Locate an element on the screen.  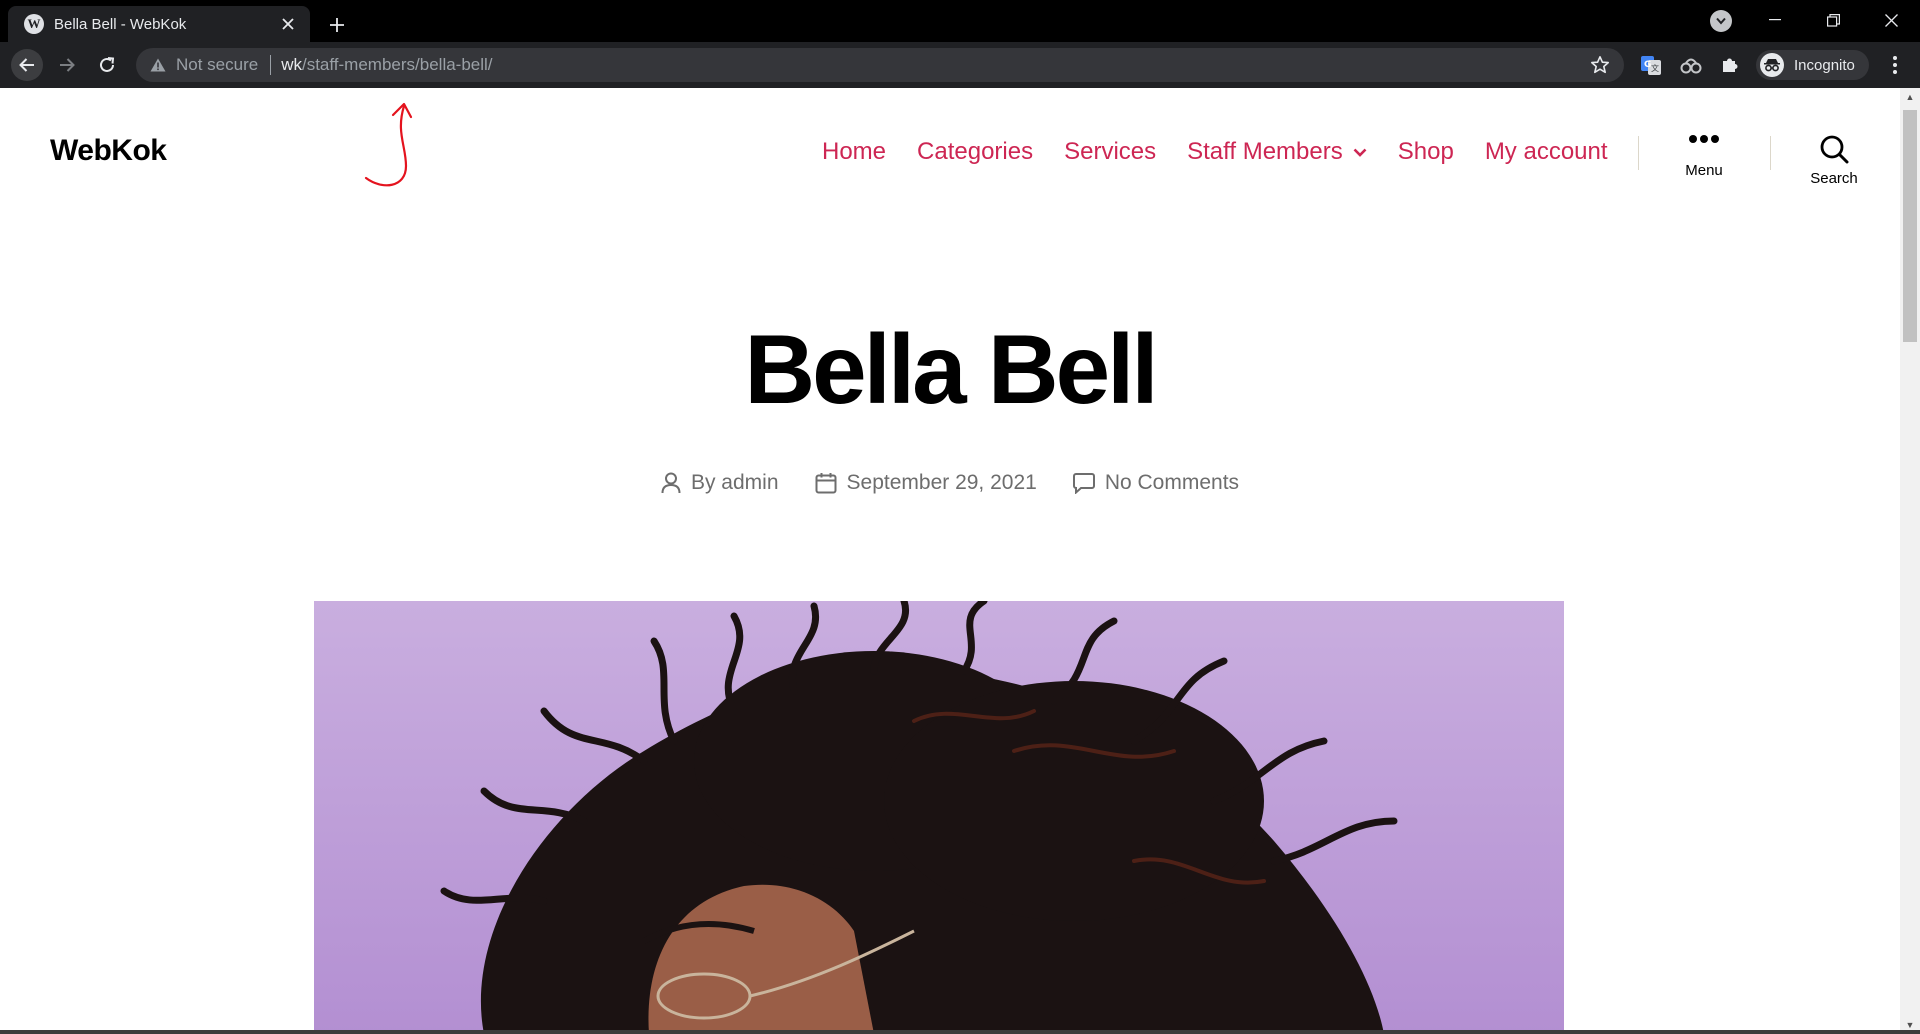
taskbar-edge is located at coordinates (960, 1032).